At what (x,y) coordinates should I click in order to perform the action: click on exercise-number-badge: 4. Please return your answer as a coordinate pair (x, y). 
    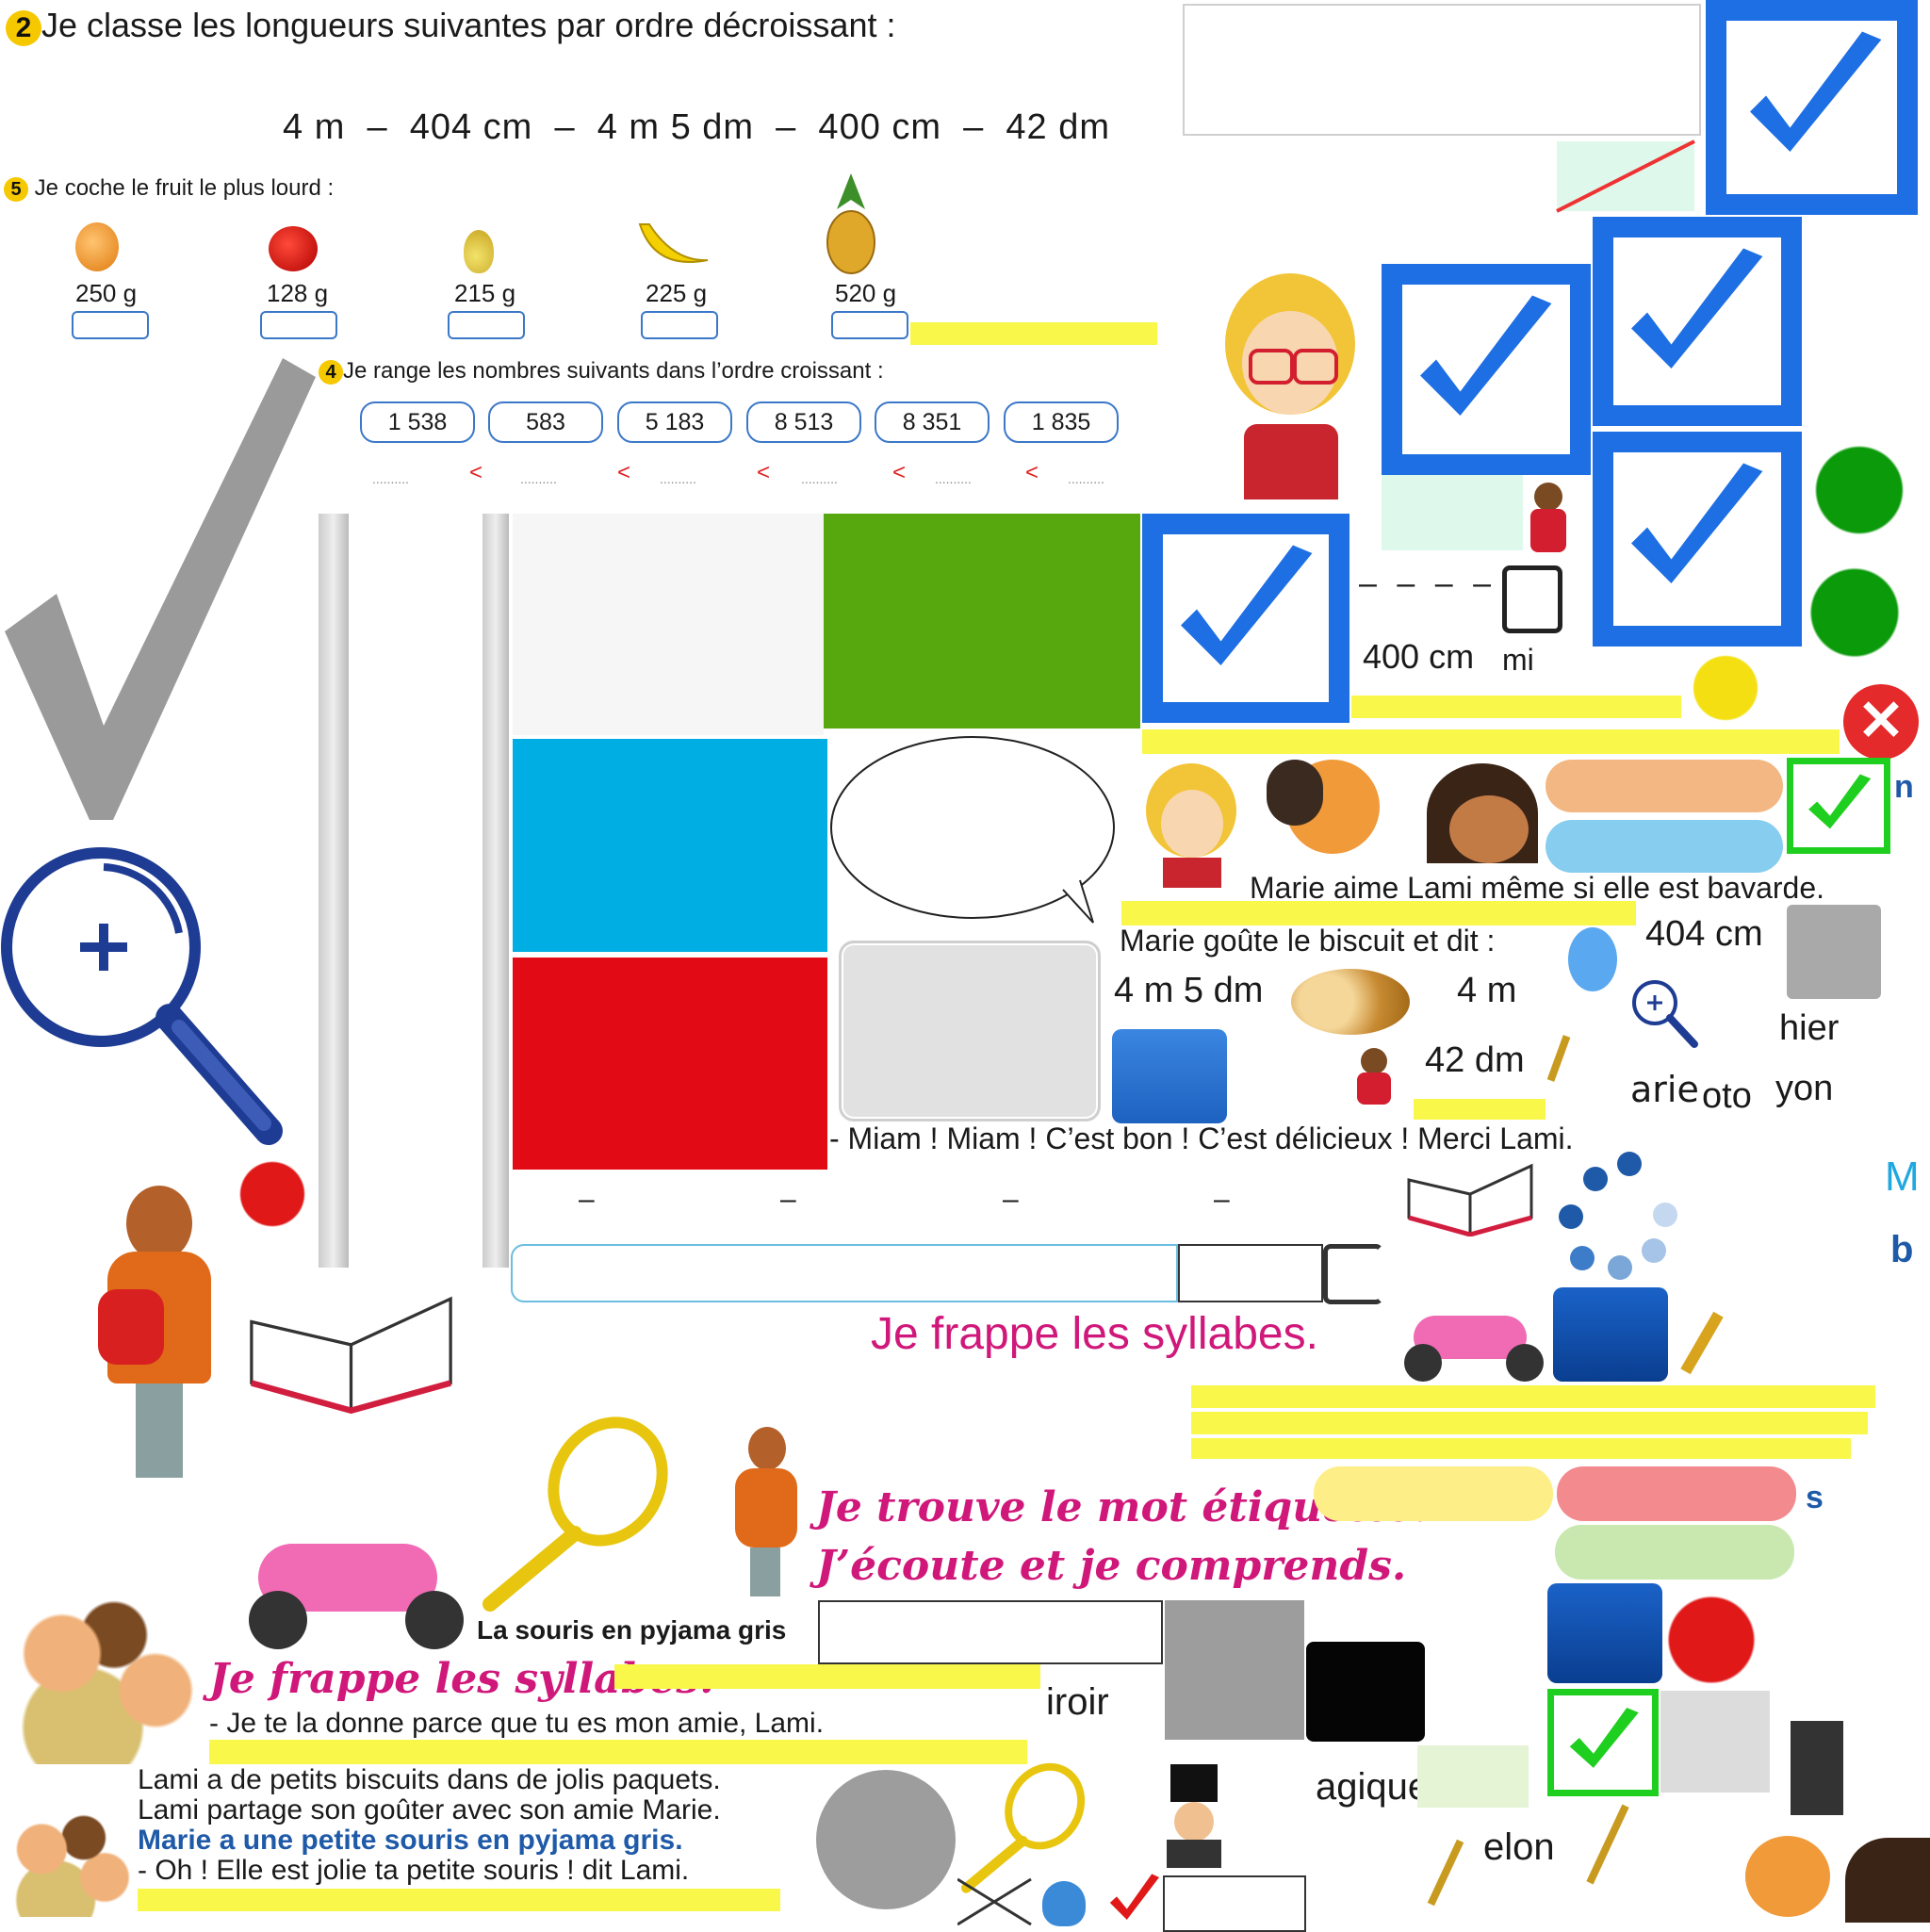
    Looking at the image, I should click on (331, 372).